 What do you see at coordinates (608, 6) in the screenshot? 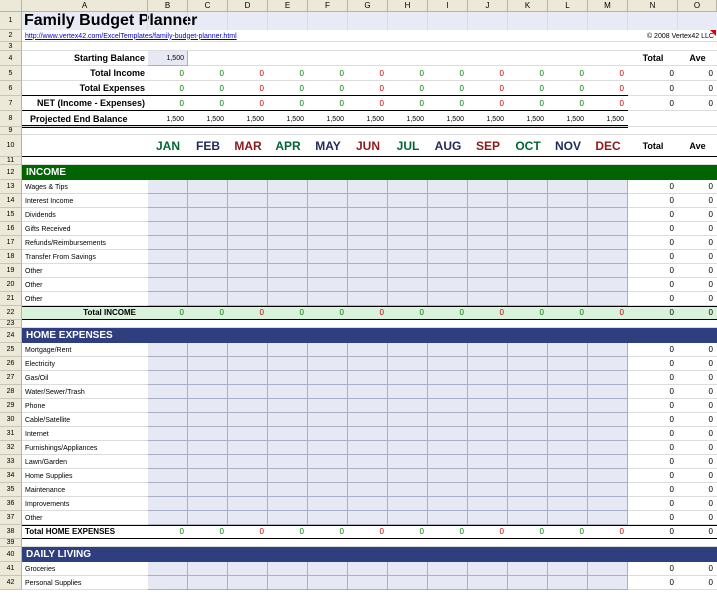
I see `column-header-m: M` at bounding box center [608, 6].